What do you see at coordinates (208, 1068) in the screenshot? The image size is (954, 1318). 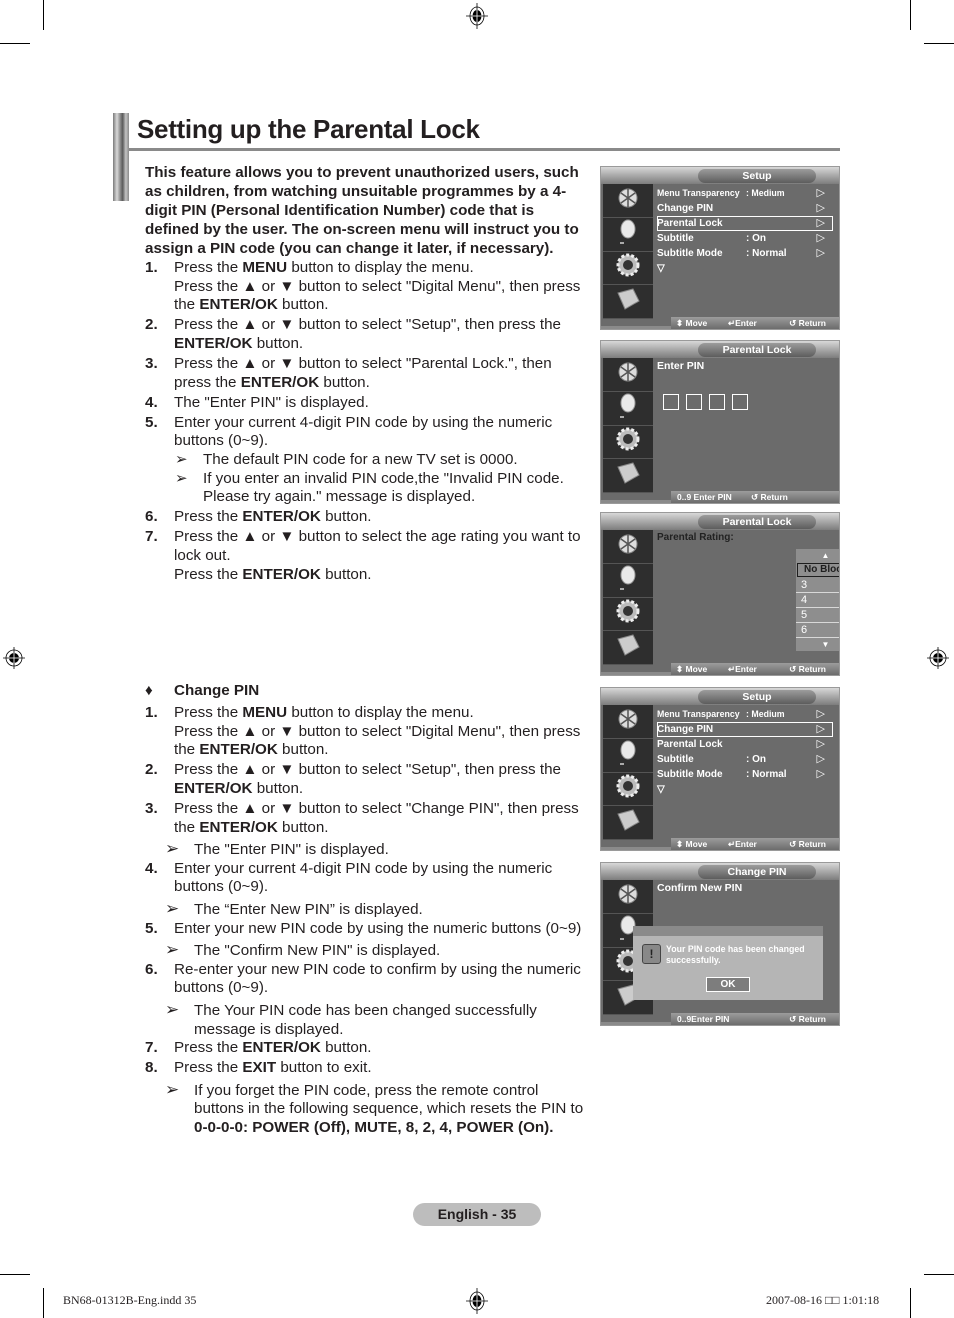 I see `step-text: Press the` at bounding box center [208, 1068].